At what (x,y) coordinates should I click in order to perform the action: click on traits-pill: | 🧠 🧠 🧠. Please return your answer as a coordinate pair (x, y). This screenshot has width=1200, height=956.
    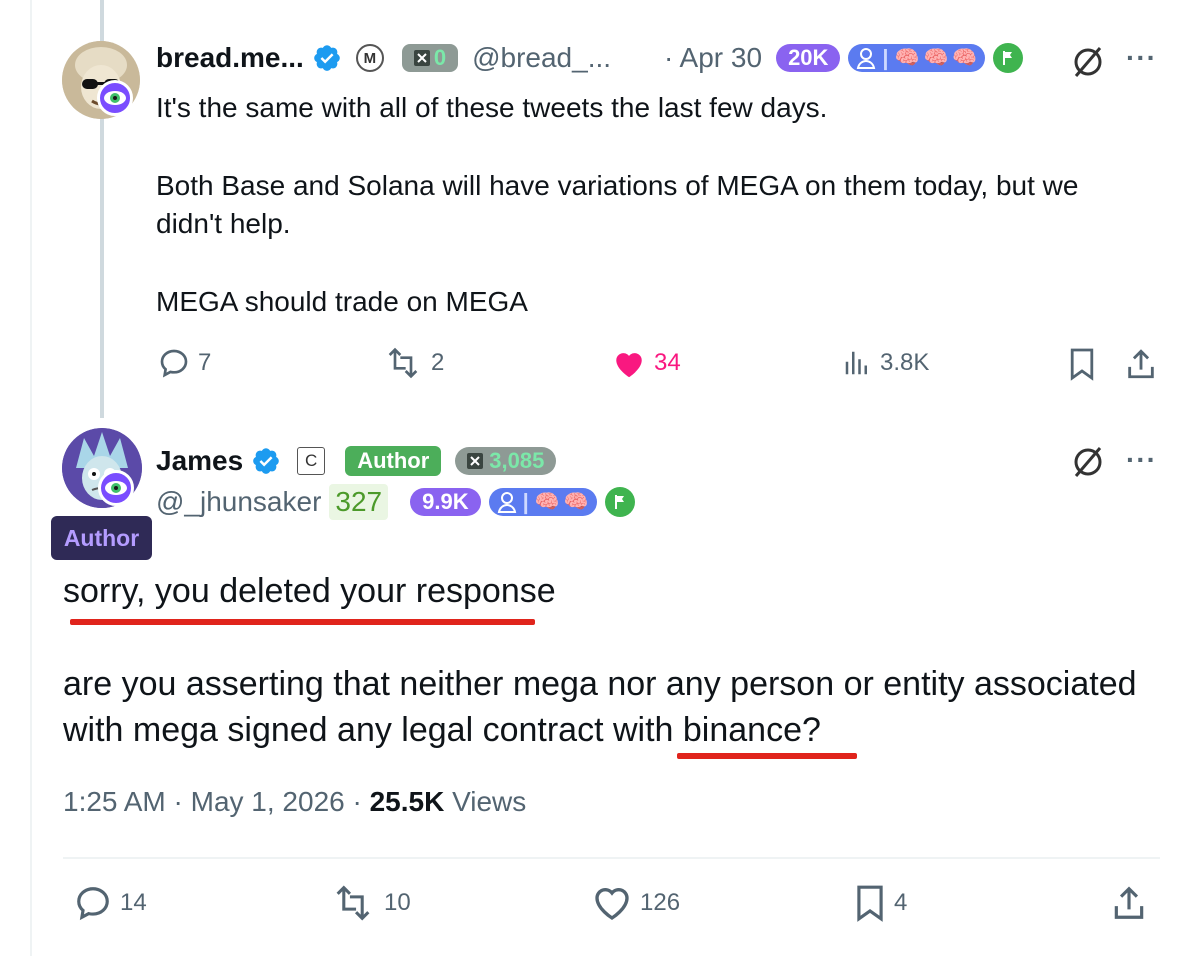
    Looking at the image, I should click on (917, 58).